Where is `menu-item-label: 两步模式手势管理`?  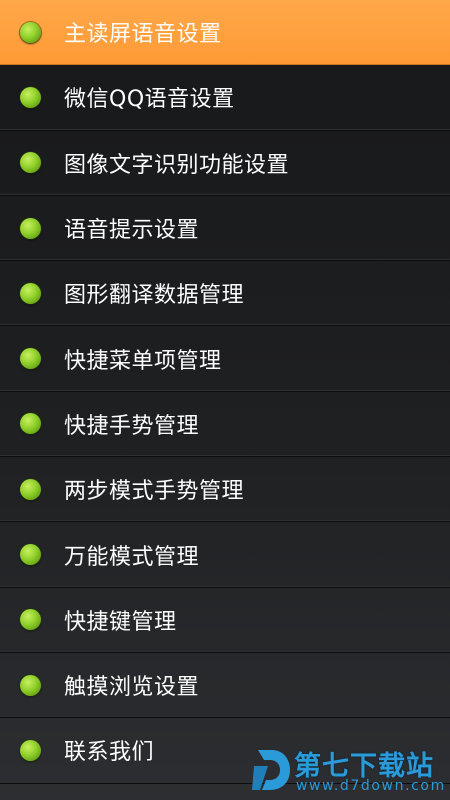 menu-item-label: 两步模式手势管理 is located at coordinates (154, 492).